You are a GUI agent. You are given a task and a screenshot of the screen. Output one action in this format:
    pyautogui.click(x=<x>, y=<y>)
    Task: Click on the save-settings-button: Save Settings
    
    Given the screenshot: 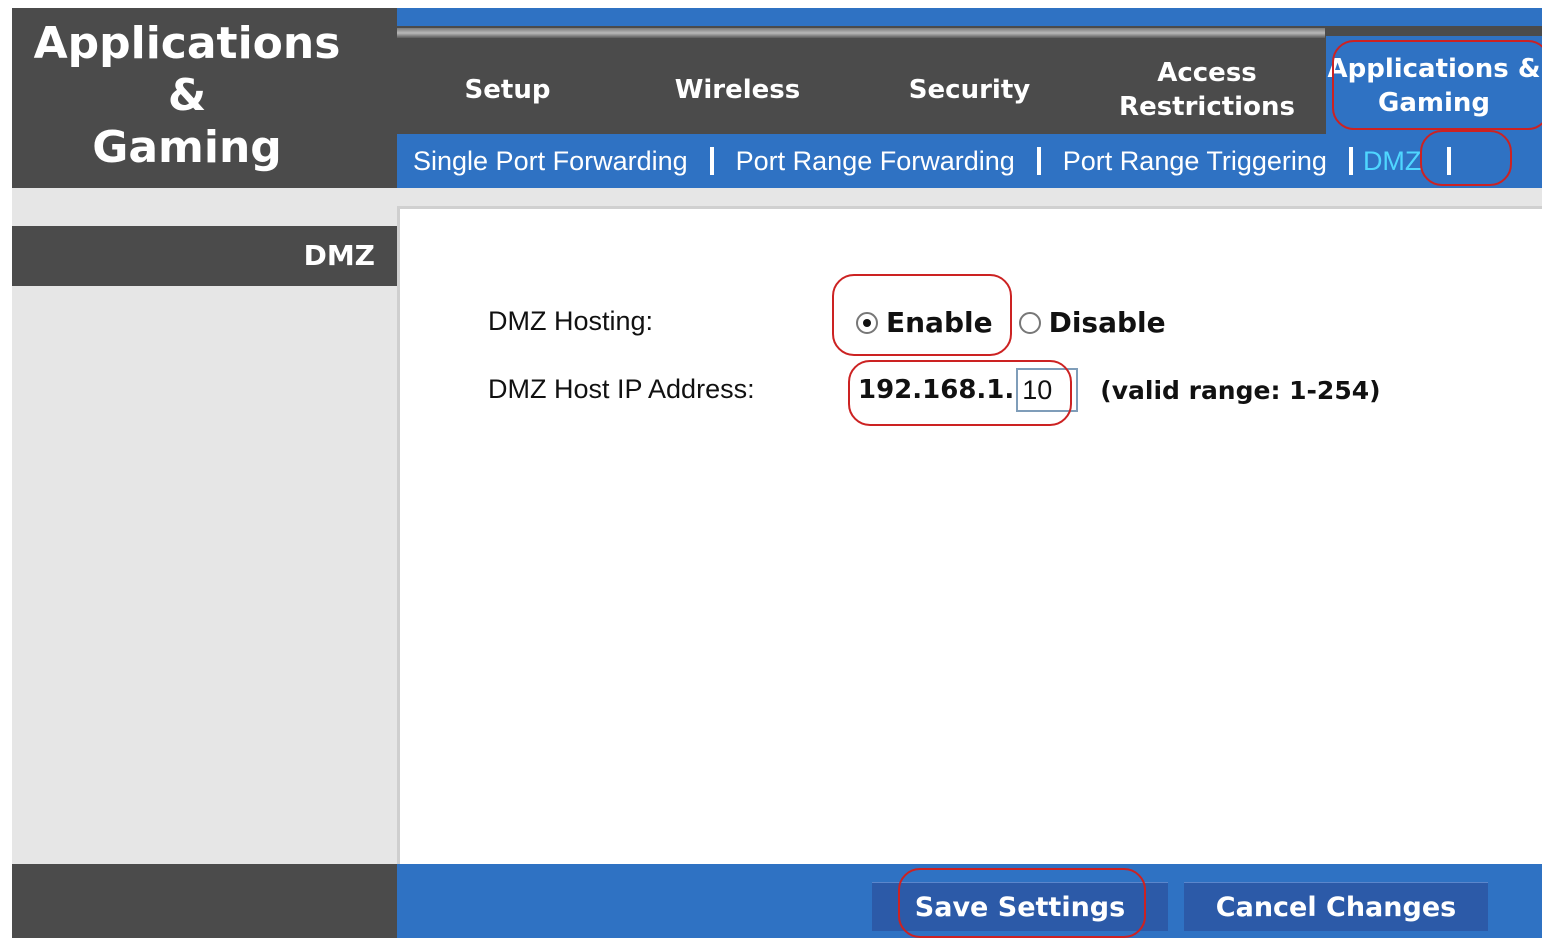 What is the action you would take?
    pyautogui.click(x=1020, y=906)
    